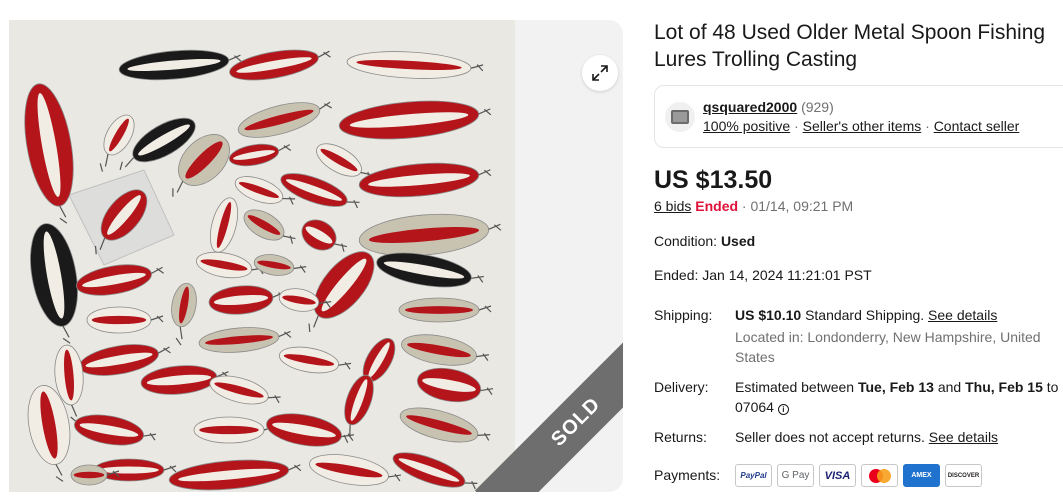 The width and height of the screenshot is (1063, 500). I want to click on condition-label: Condition:, so click(686, 241).